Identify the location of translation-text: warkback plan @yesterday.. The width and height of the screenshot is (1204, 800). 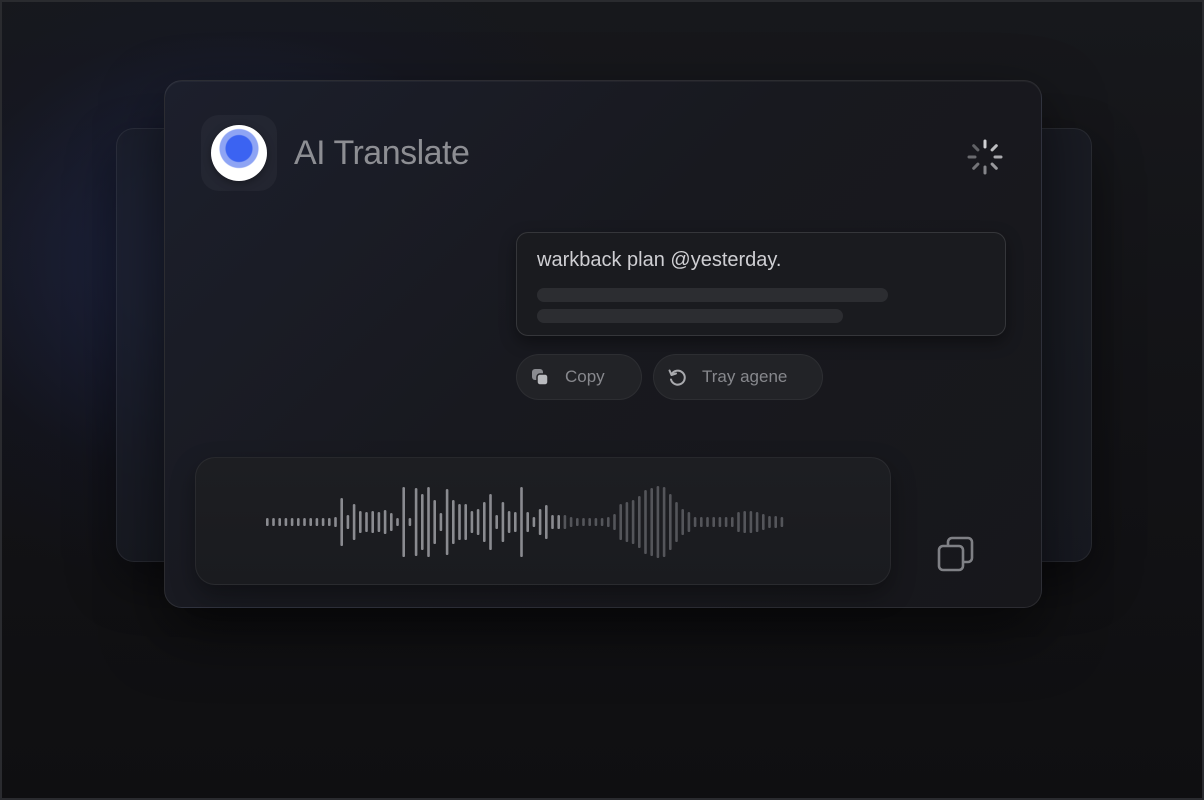
(659, 260).